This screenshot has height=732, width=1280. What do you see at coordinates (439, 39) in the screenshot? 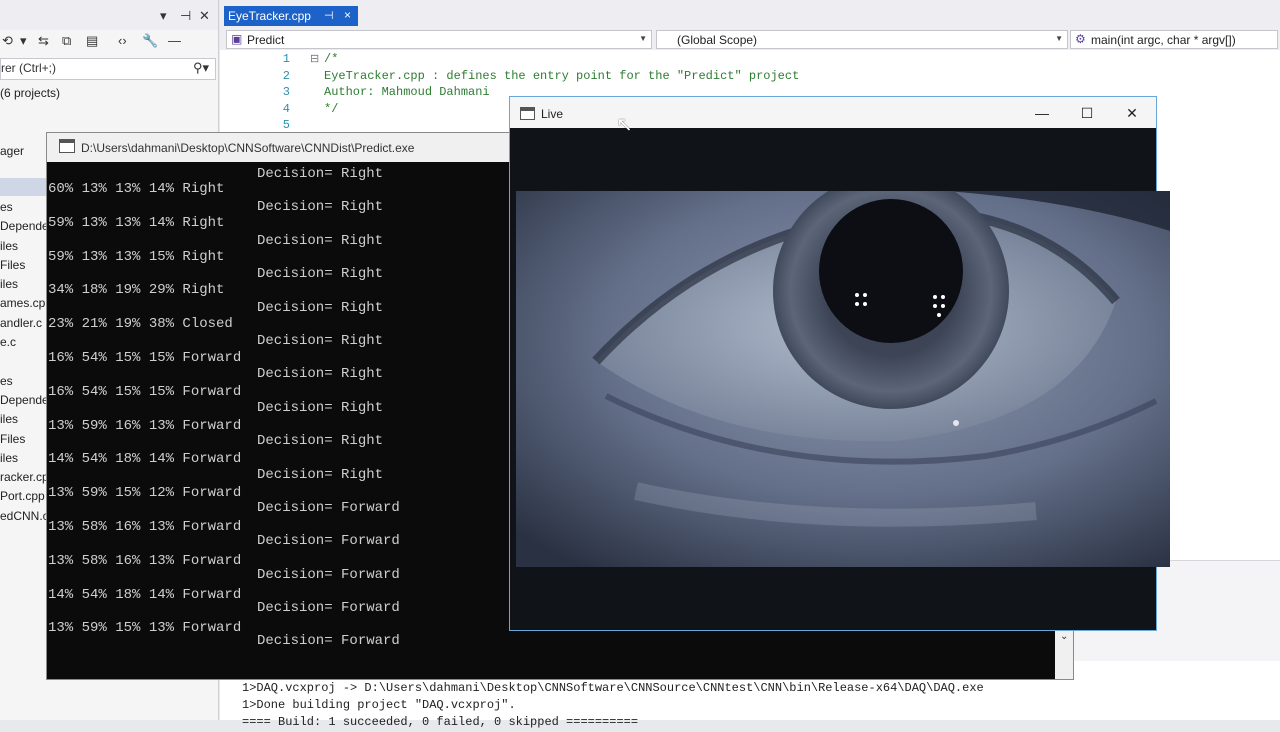
I see `project-dropdown: ▣ Predict ▼` at bounding box center [439, 39].